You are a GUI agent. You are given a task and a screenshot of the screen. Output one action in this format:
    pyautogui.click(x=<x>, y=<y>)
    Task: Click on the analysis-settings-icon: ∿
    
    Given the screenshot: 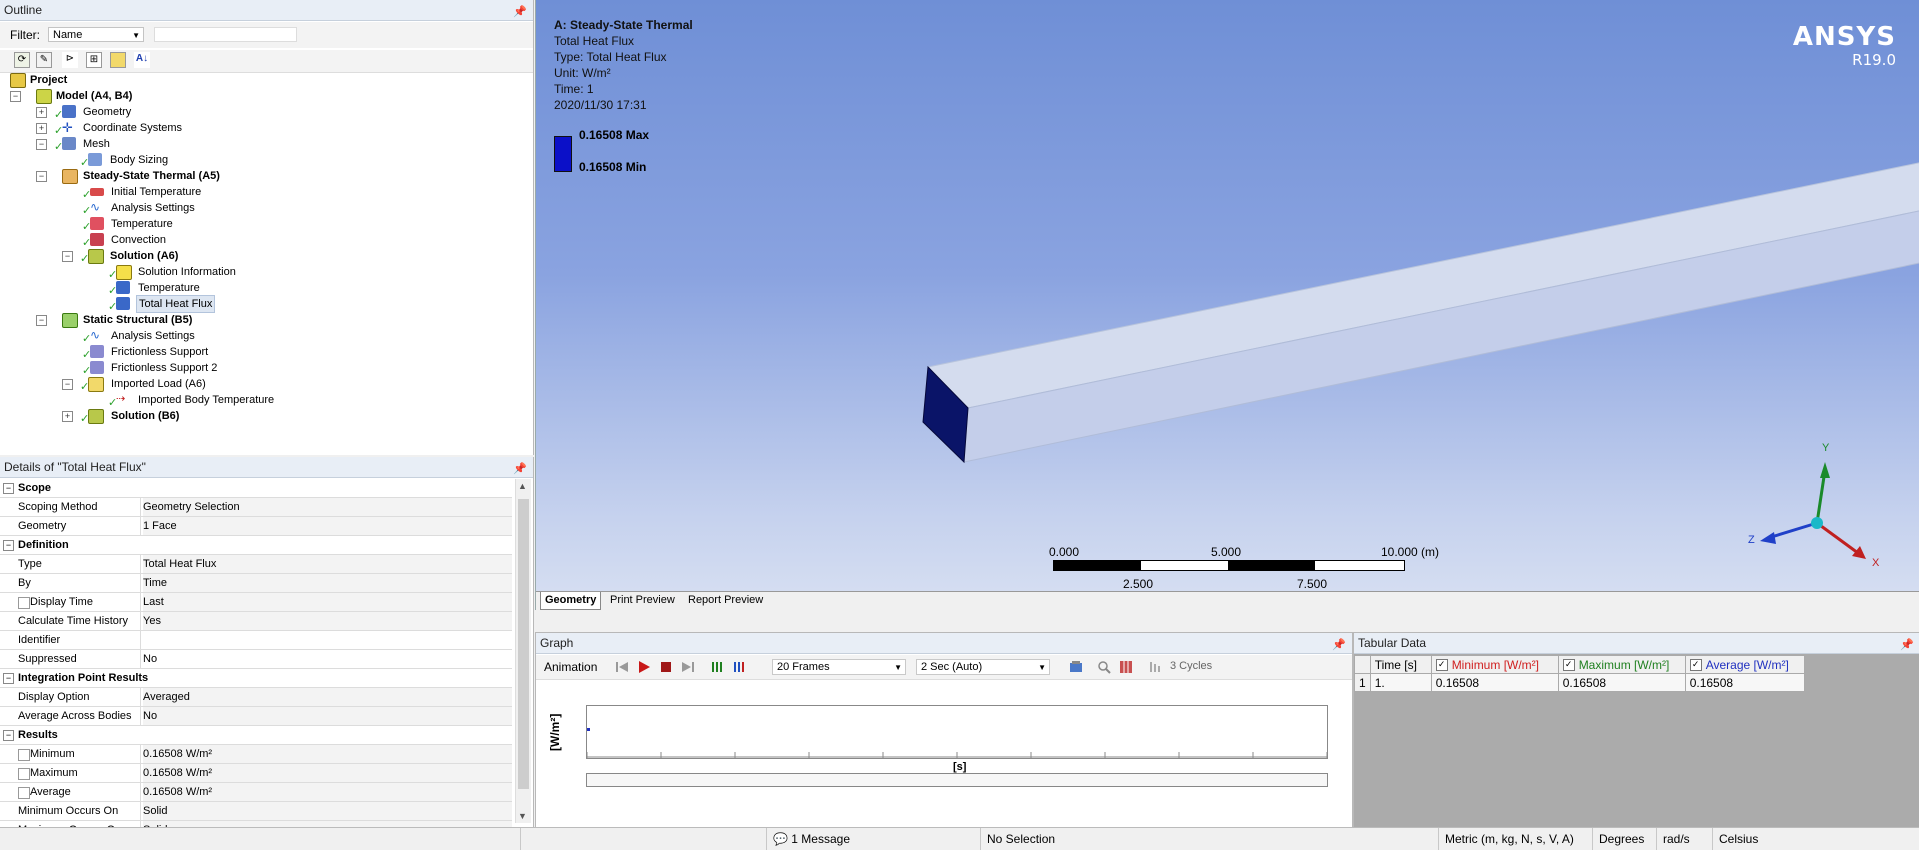 What is the action you would take?
    pyautogui.click(x=95, y=335)
    